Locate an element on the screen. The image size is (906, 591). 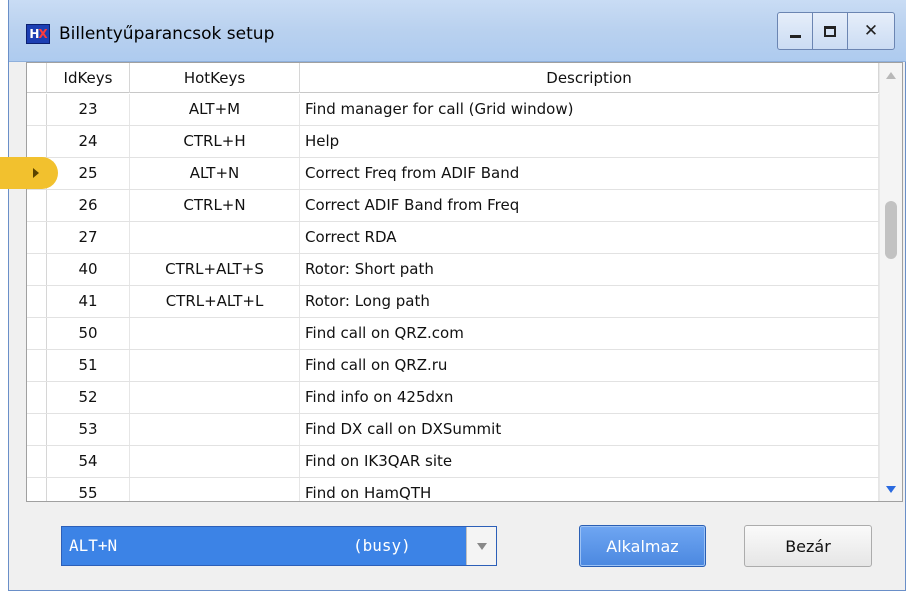
close-window-button: ✕ is located at coordinates (871, 31).